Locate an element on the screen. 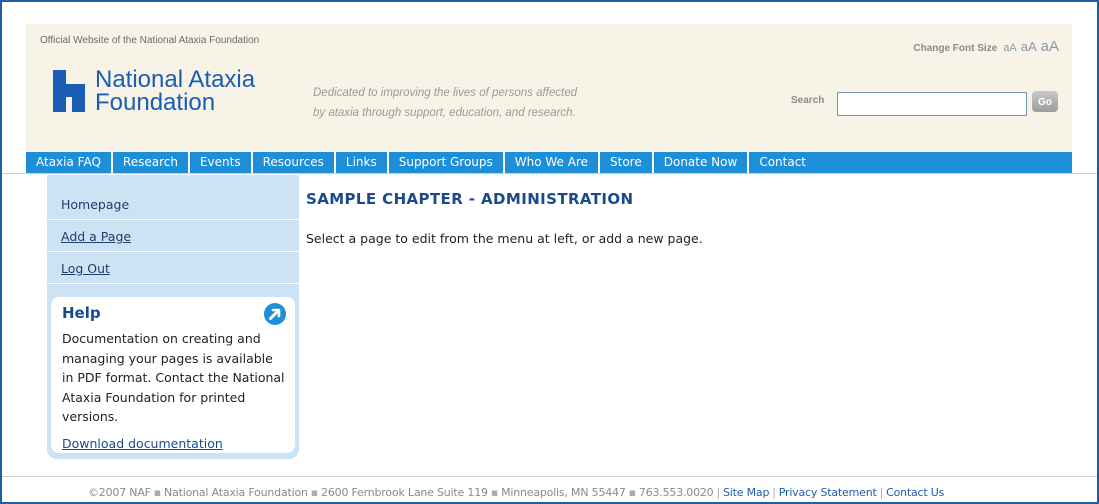  search-label: Search is located at coordinates (808, 100).